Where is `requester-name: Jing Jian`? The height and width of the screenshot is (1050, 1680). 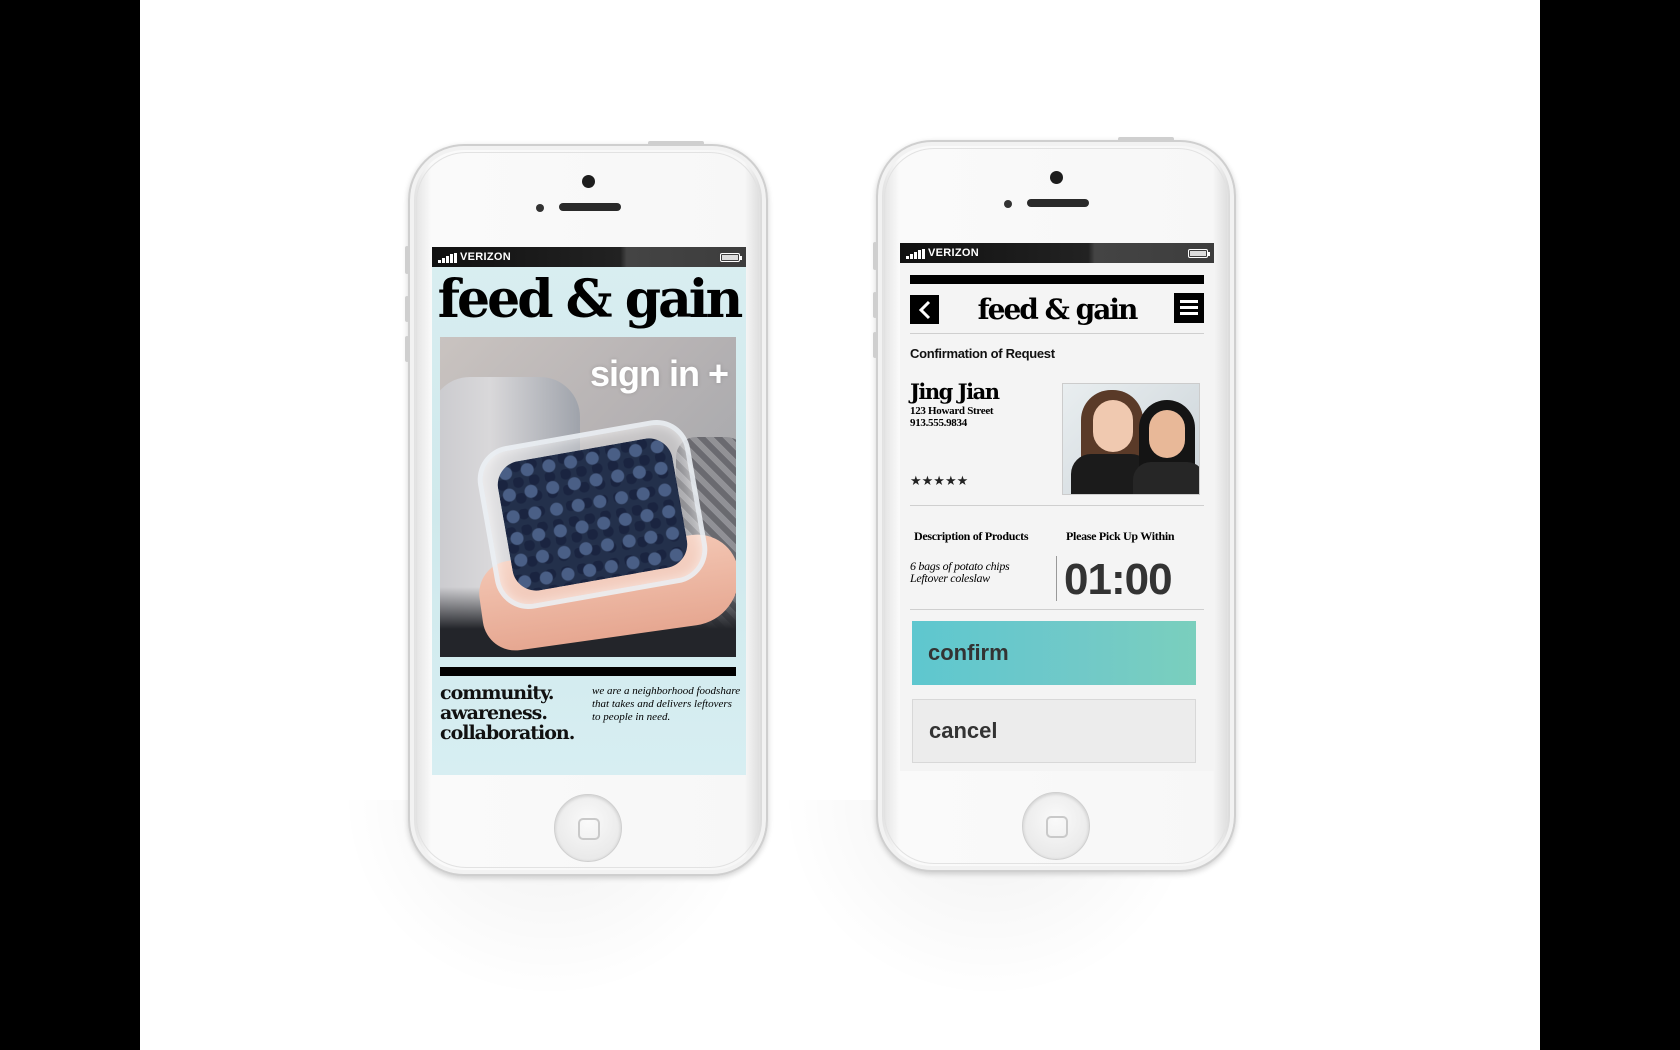
requester-name: Jing Jian is located at coordinates (955, 391).